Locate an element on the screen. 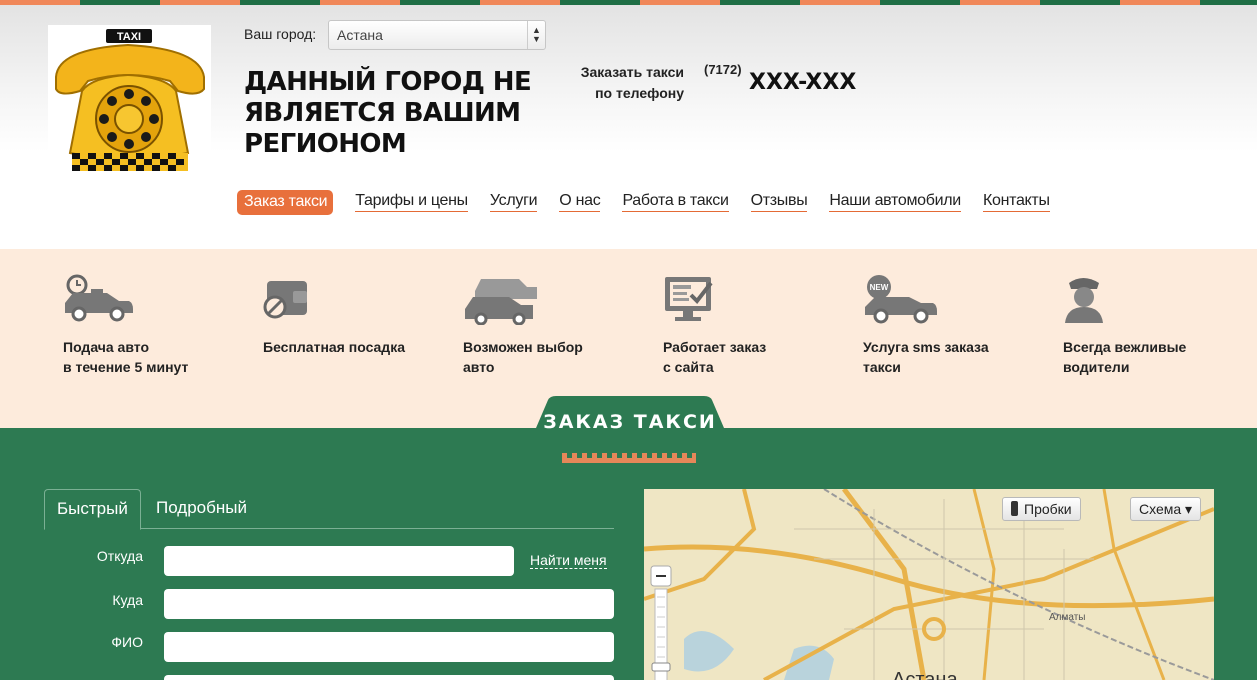 This screenshot has width=1257, height=680. to-input is located at coordinates (389, 604).